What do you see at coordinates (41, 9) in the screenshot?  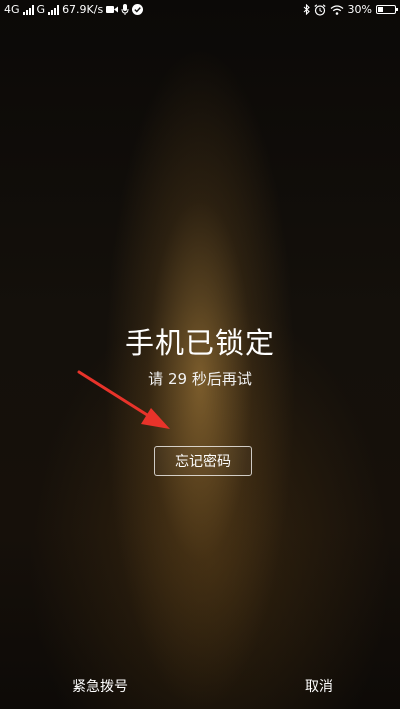 I see `network-type-g: G` at bounding box center [41, 9].